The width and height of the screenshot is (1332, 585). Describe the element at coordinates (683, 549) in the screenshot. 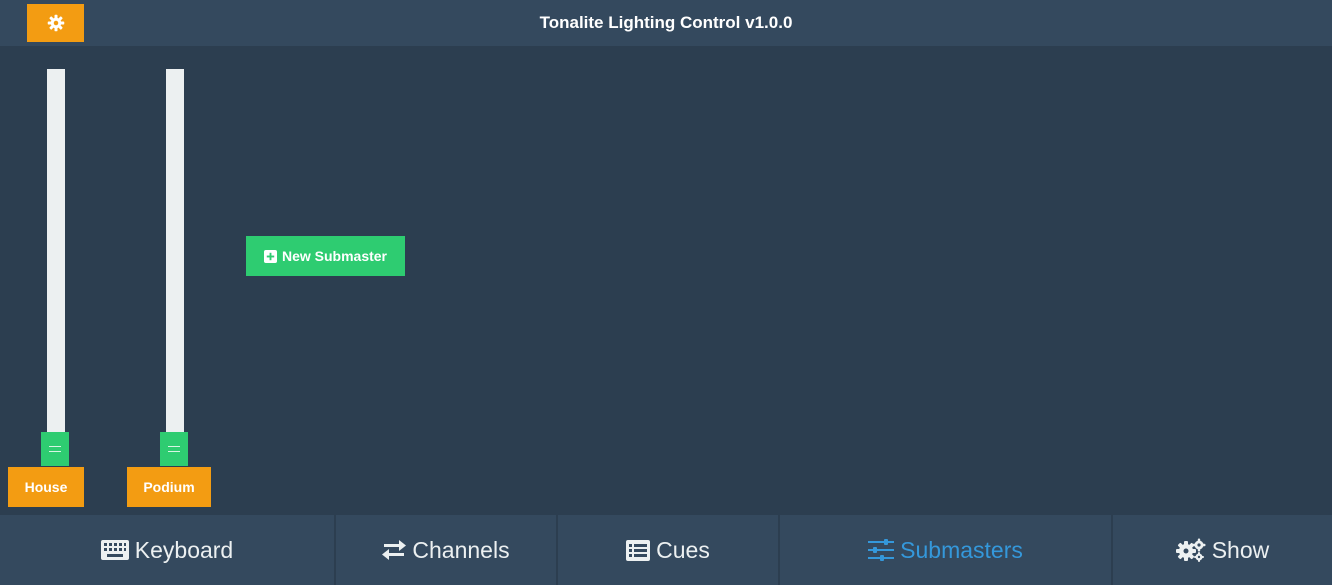

I see `tab-cues-label: Cues` at that location.